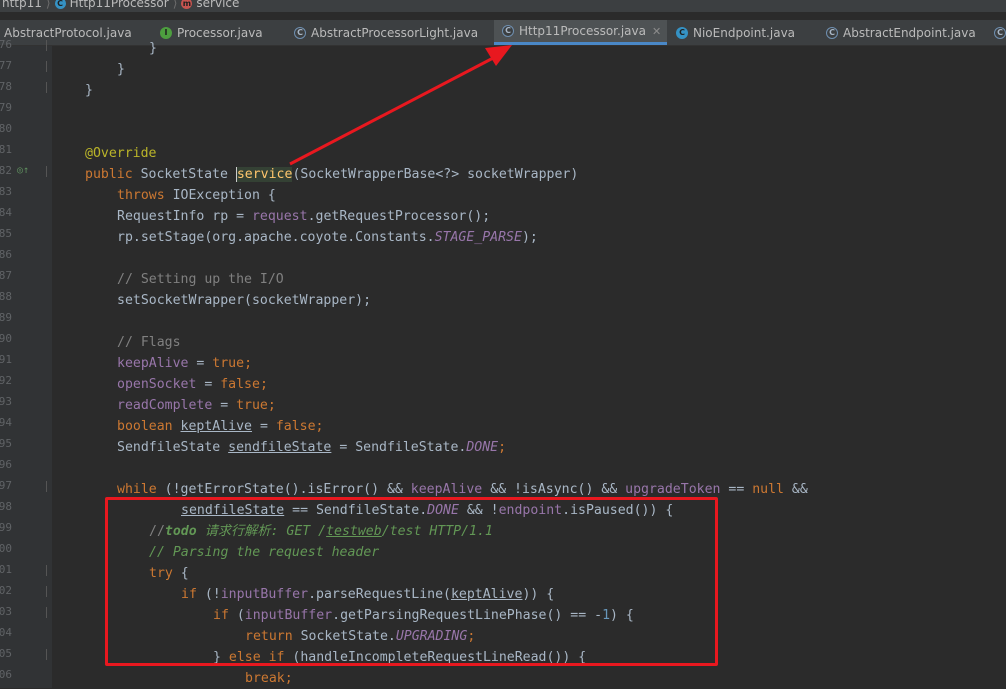 This screenshot has width=1006, height=689. What do you see at coordinates (220, 426) in the screenshot?
I see `code-line: boolean keptAlive = false;` at bounding box center [220, 426].